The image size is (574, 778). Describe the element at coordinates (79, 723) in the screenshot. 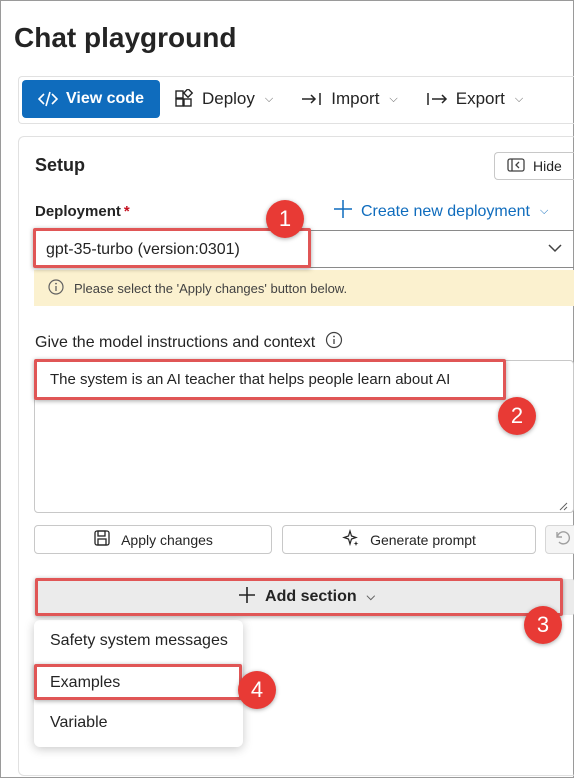

I see `menu-item-variable: Variable` at that location.